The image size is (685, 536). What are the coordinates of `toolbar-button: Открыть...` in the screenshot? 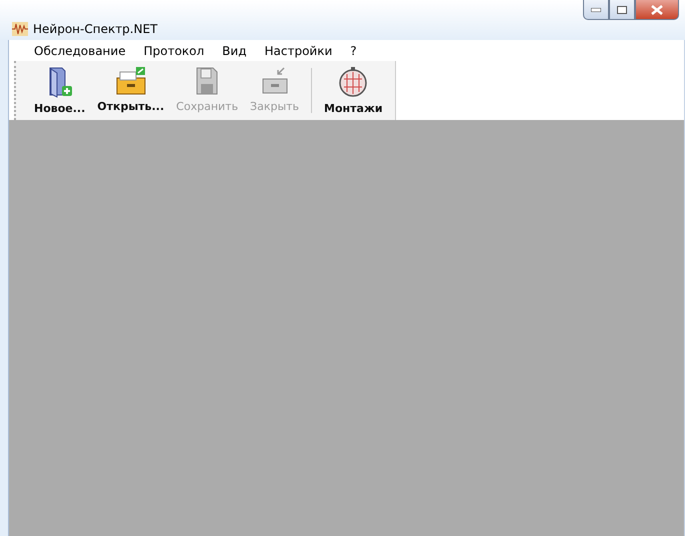 It's located at (130, 90).